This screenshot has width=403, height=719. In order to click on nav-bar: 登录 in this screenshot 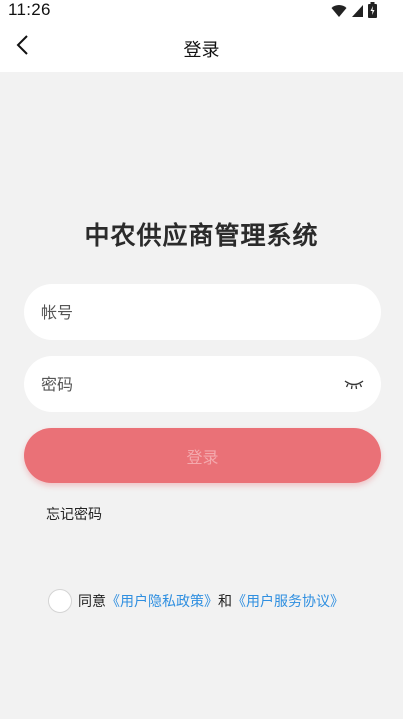, I will do `click(201, 47)`.